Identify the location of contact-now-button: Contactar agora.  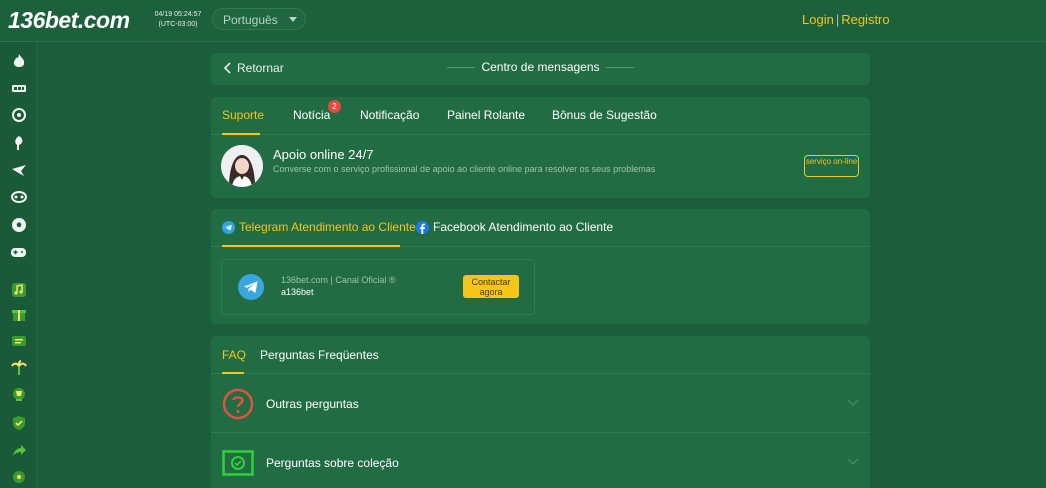
(491, 286).